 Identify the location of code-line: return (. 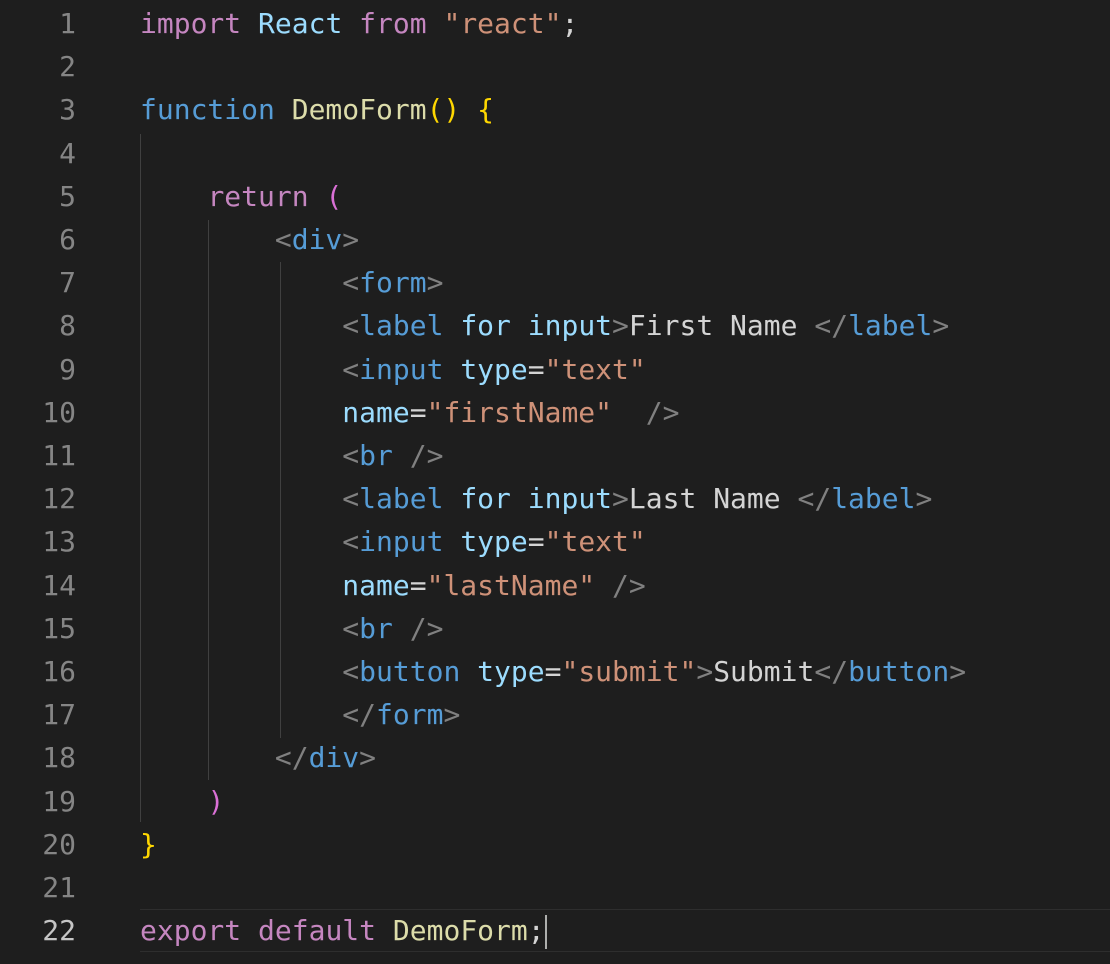
(625, 196).